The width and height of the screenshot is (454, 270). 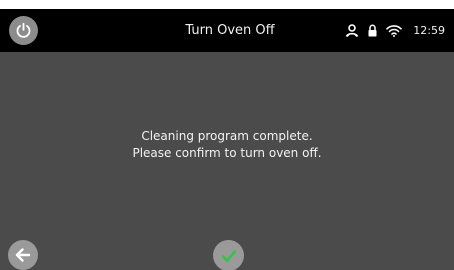 What do you see at coordinates (429, 30) in the screenshot?
I see `clock: 12:59` at bounding box center [429, 30].